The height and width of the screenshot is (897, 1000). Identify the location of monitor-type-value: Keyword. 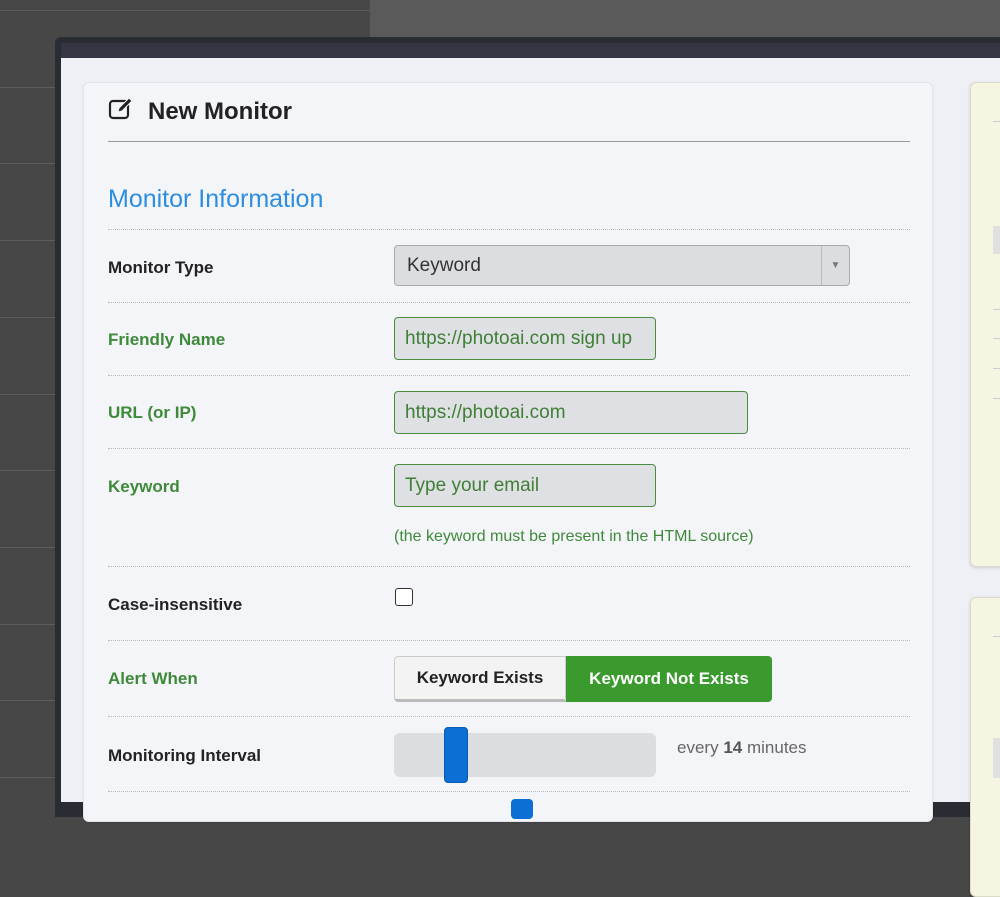
(444, 265).